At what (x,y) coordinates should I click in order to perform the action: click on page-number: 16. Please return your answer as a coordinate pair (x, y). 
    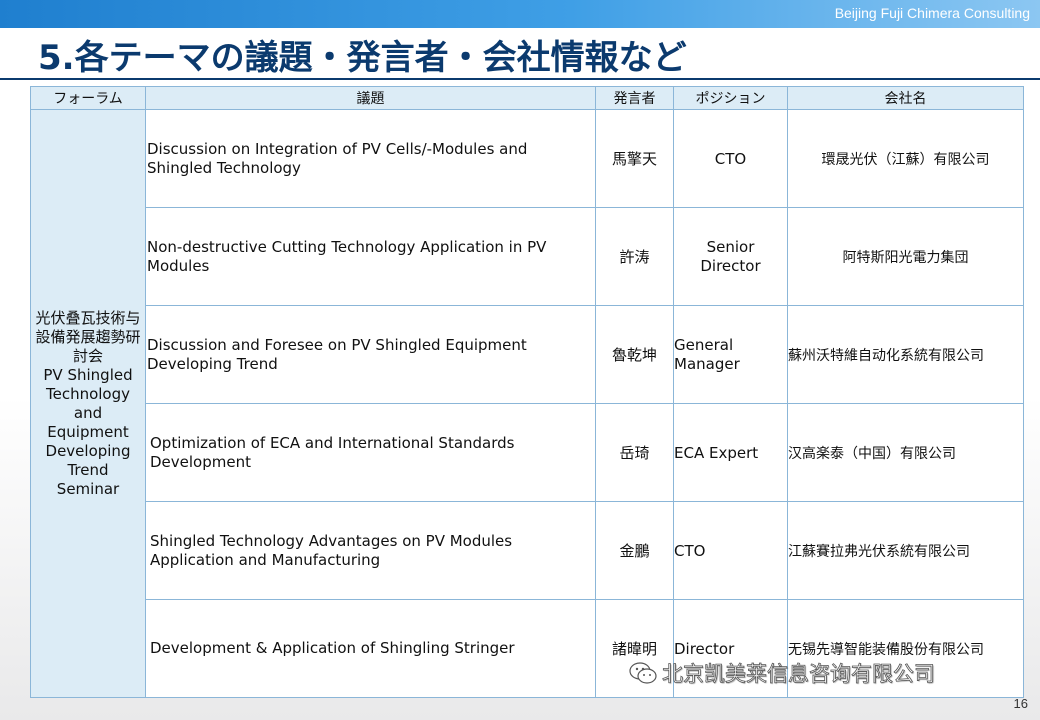
    Looking at the image, I should click on (1020, 703).